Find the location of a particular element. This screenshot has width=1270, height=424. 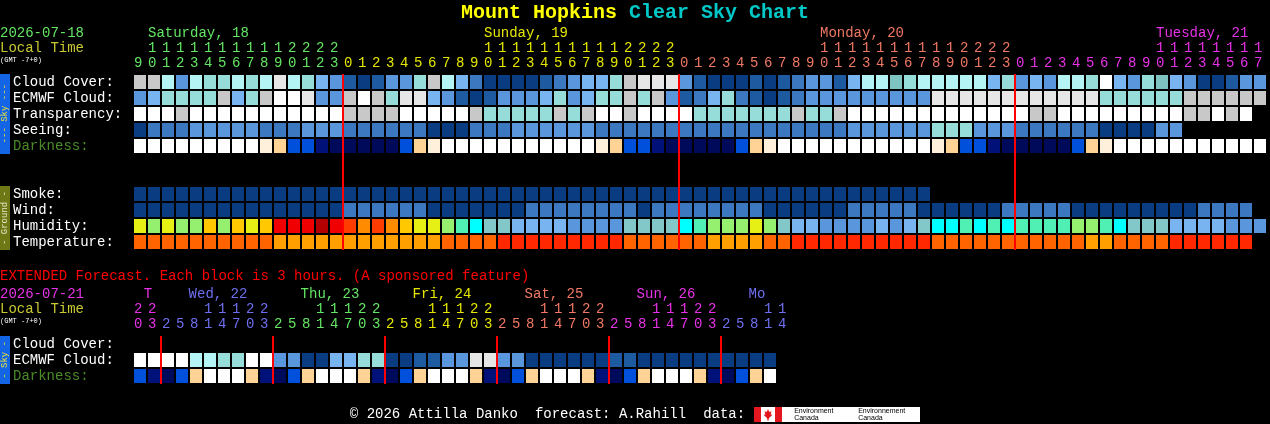

day-label: T is located at coordinates (148, 294).